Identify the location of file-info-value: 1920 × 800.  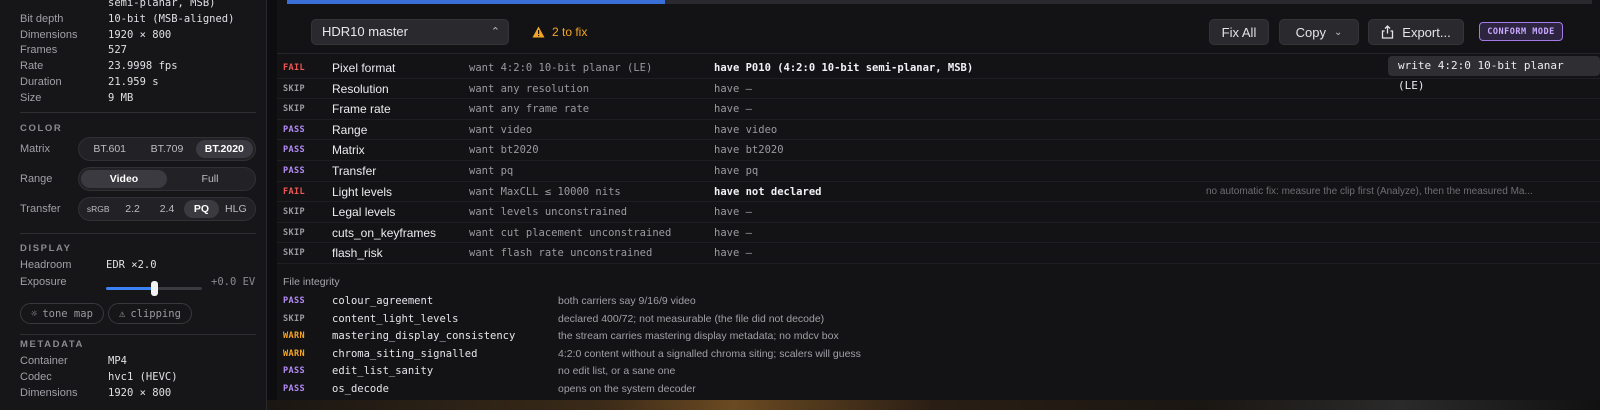
(140, 34).